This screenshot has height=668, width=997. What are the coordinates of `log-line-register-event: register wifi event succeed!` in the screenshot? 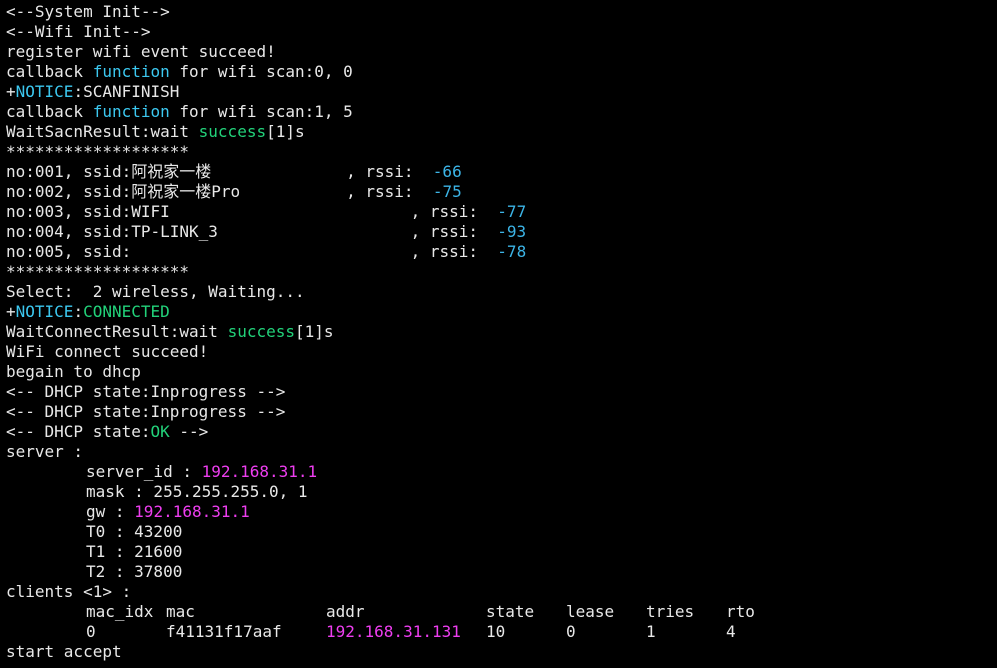 It's located at (141, 51).